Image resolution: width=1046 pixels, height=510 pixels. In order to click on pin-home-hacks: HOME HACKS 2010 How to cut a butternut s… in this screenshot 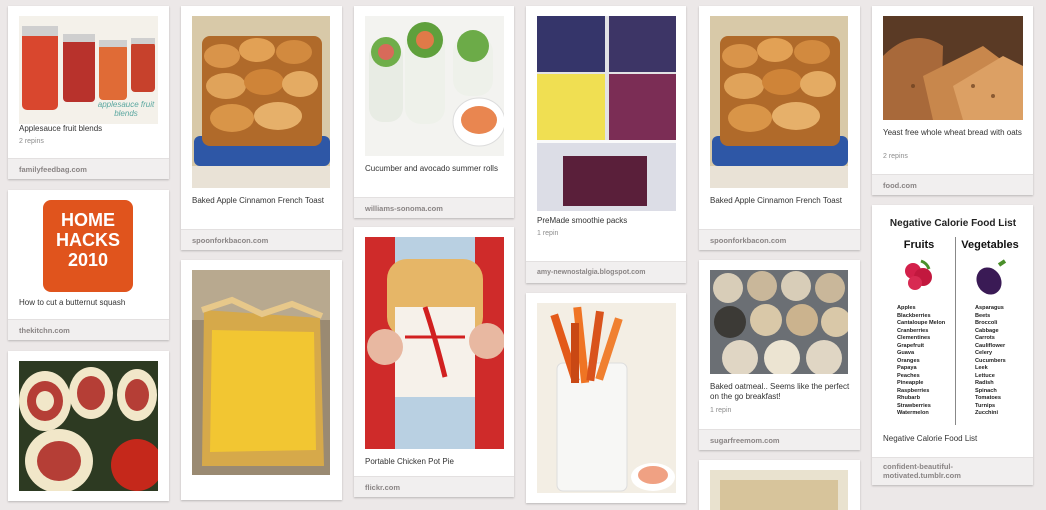, I will do `click(88, 265)`.